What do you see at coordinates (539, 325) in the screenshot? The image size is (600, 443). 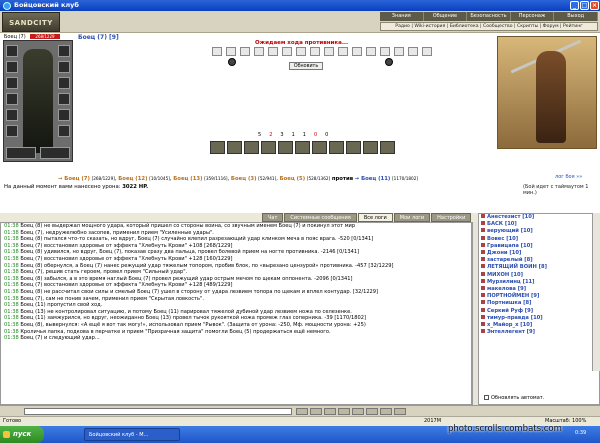 I see `user-list-item: х_Майор_х [10]` at bounding box center [539, 325].